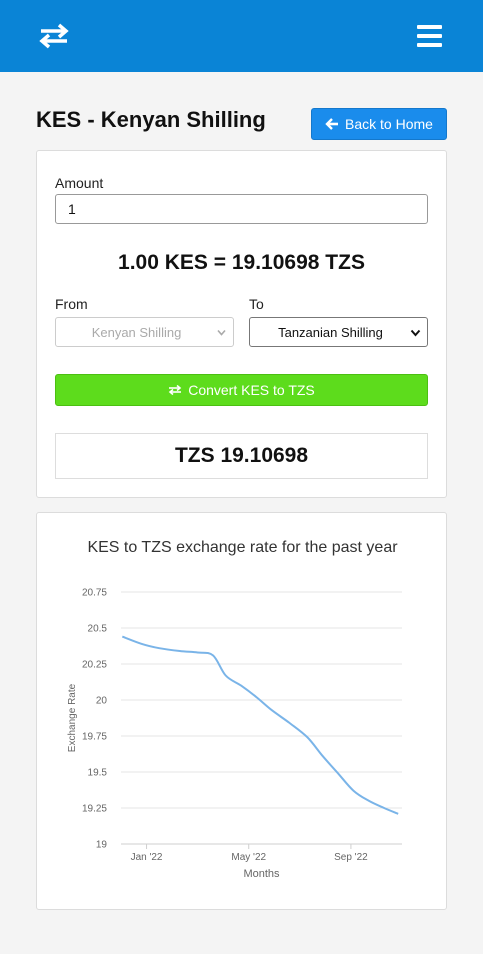 The width and height of the screenshot is (483, 954). I want to click on top-navbar, so click(241, 36).